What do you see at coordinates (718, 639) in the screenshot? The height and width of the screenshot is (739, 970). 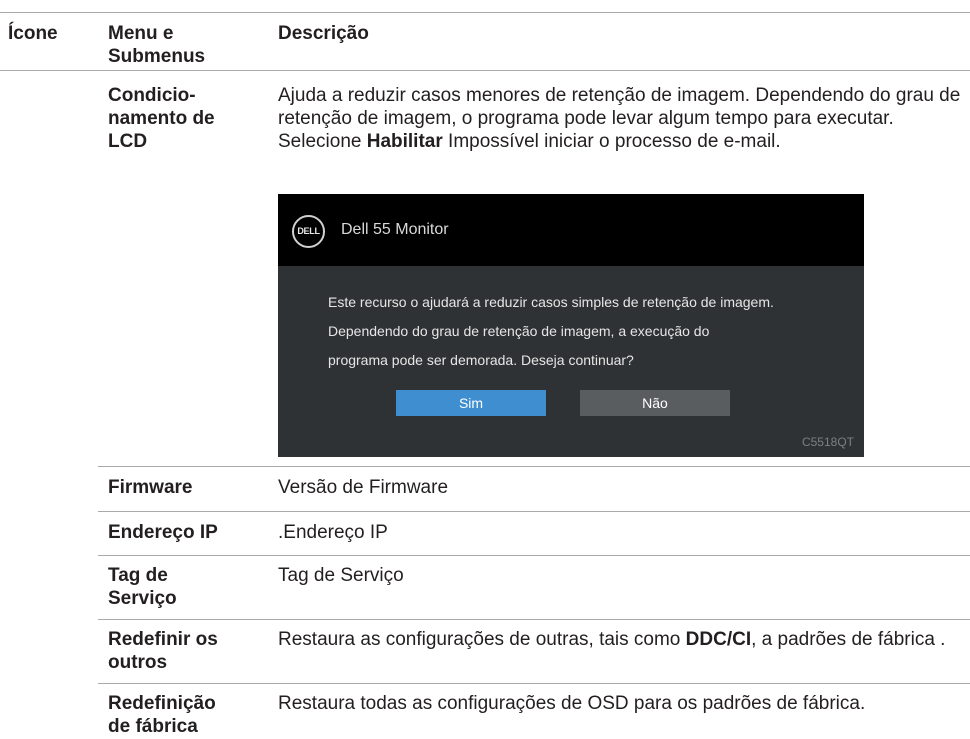 I see `desc-bold: DDC/CI` at bounding box center [718, 639].